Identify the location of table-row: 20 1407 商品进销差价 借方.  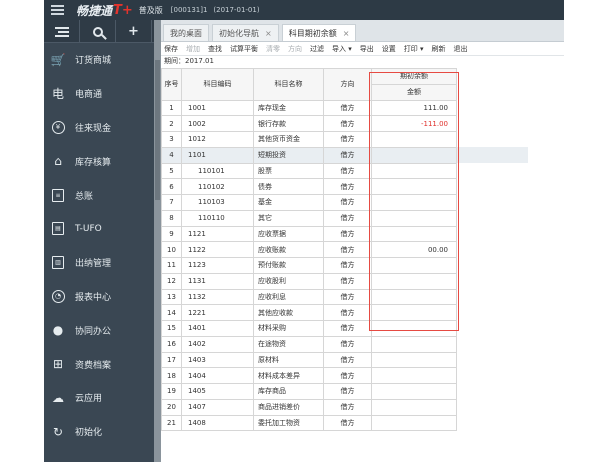
(344, 407).